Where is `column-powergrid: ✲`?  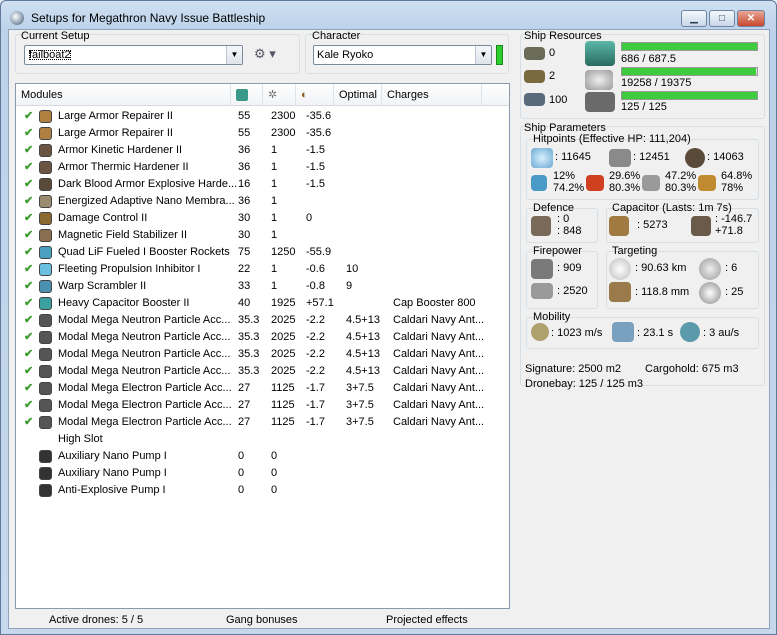 column-powergrid: ✲ is located at coordinates (279, 95).